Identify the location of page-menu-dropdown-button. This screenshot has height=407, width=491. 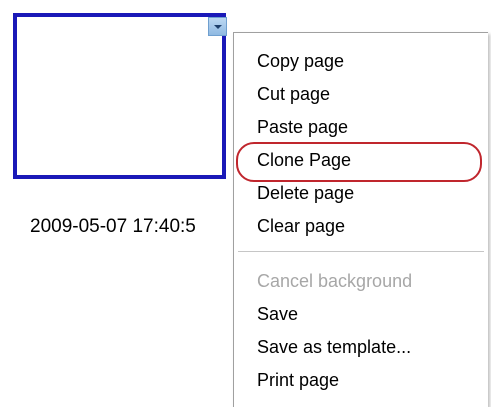
(217, 26).